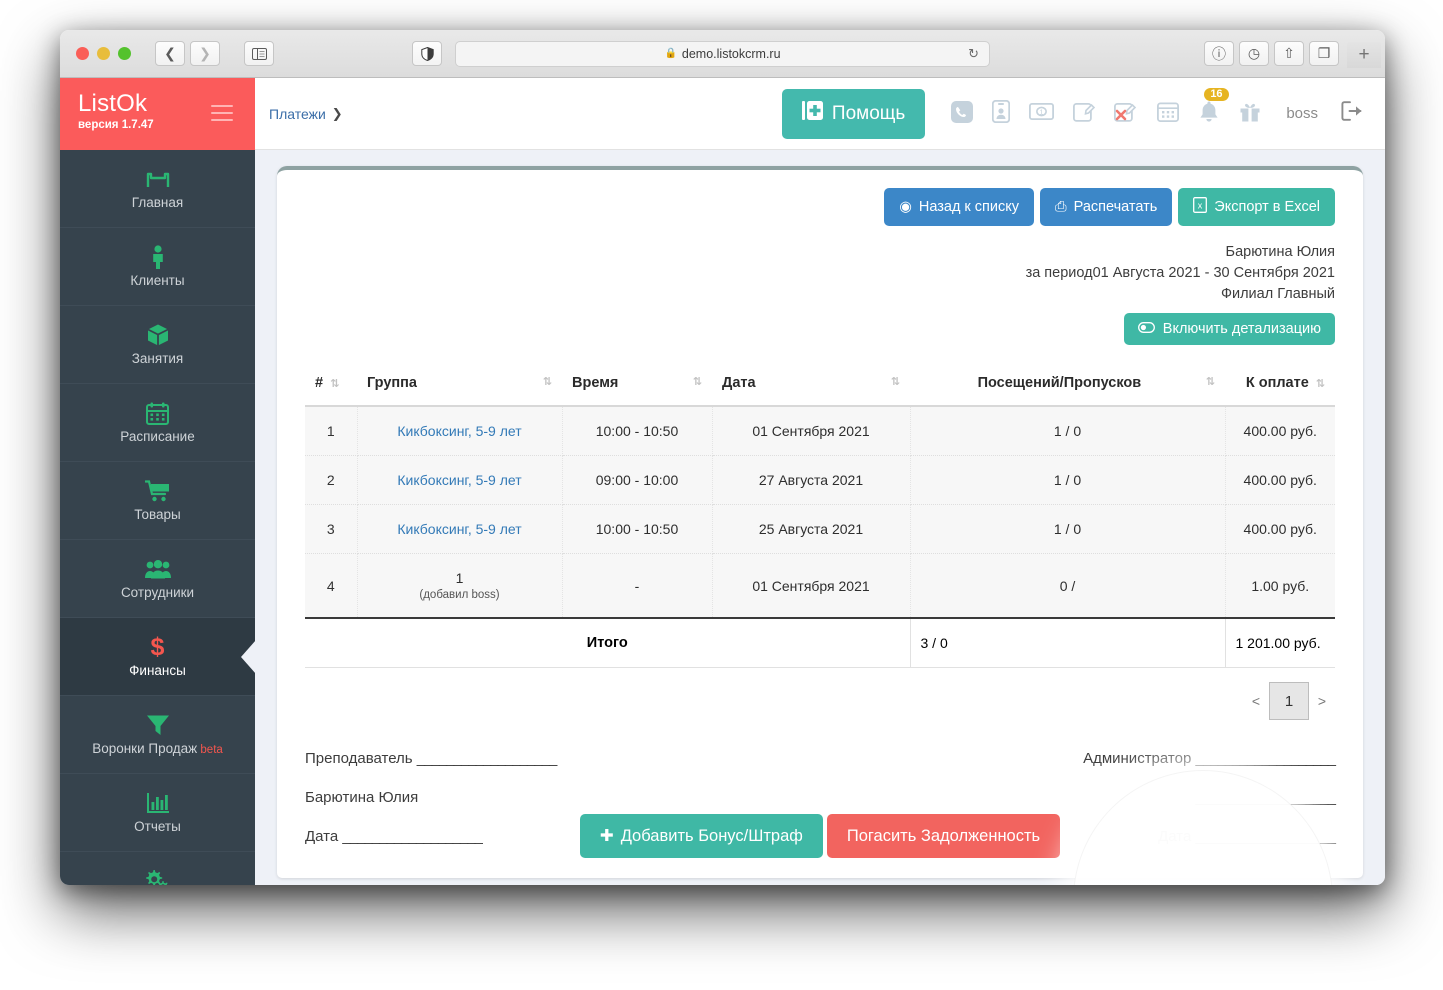 Image resolution: width=1443 pixels, height=990 pixels. I want to click on admin-blank-line: ___________________, so click(1078, 798).